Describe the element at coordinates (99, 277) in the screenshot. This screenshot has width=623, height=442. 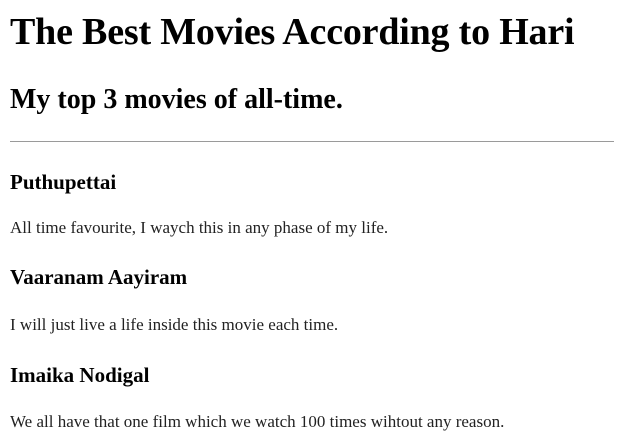
I see `movie-title-2: Vaaranam Aayiram` at that location.